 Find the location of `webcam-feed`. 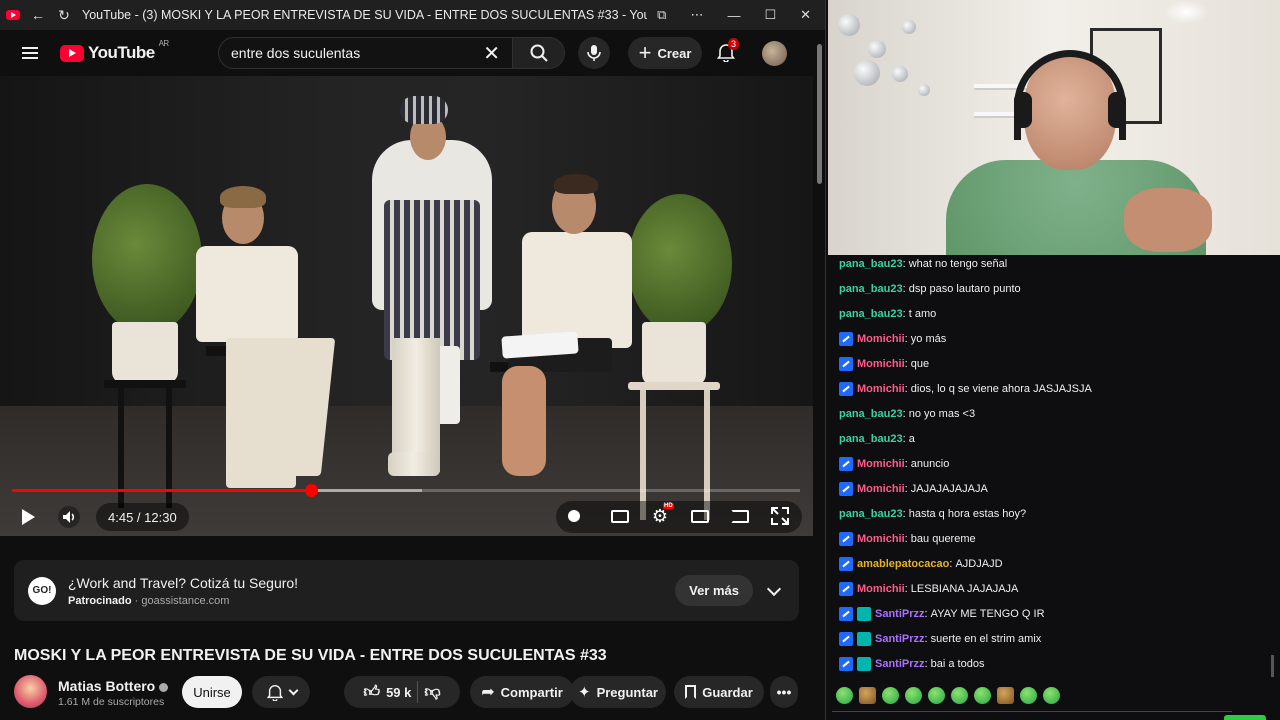

webcam-feed is located at coordinates (1054, 127).